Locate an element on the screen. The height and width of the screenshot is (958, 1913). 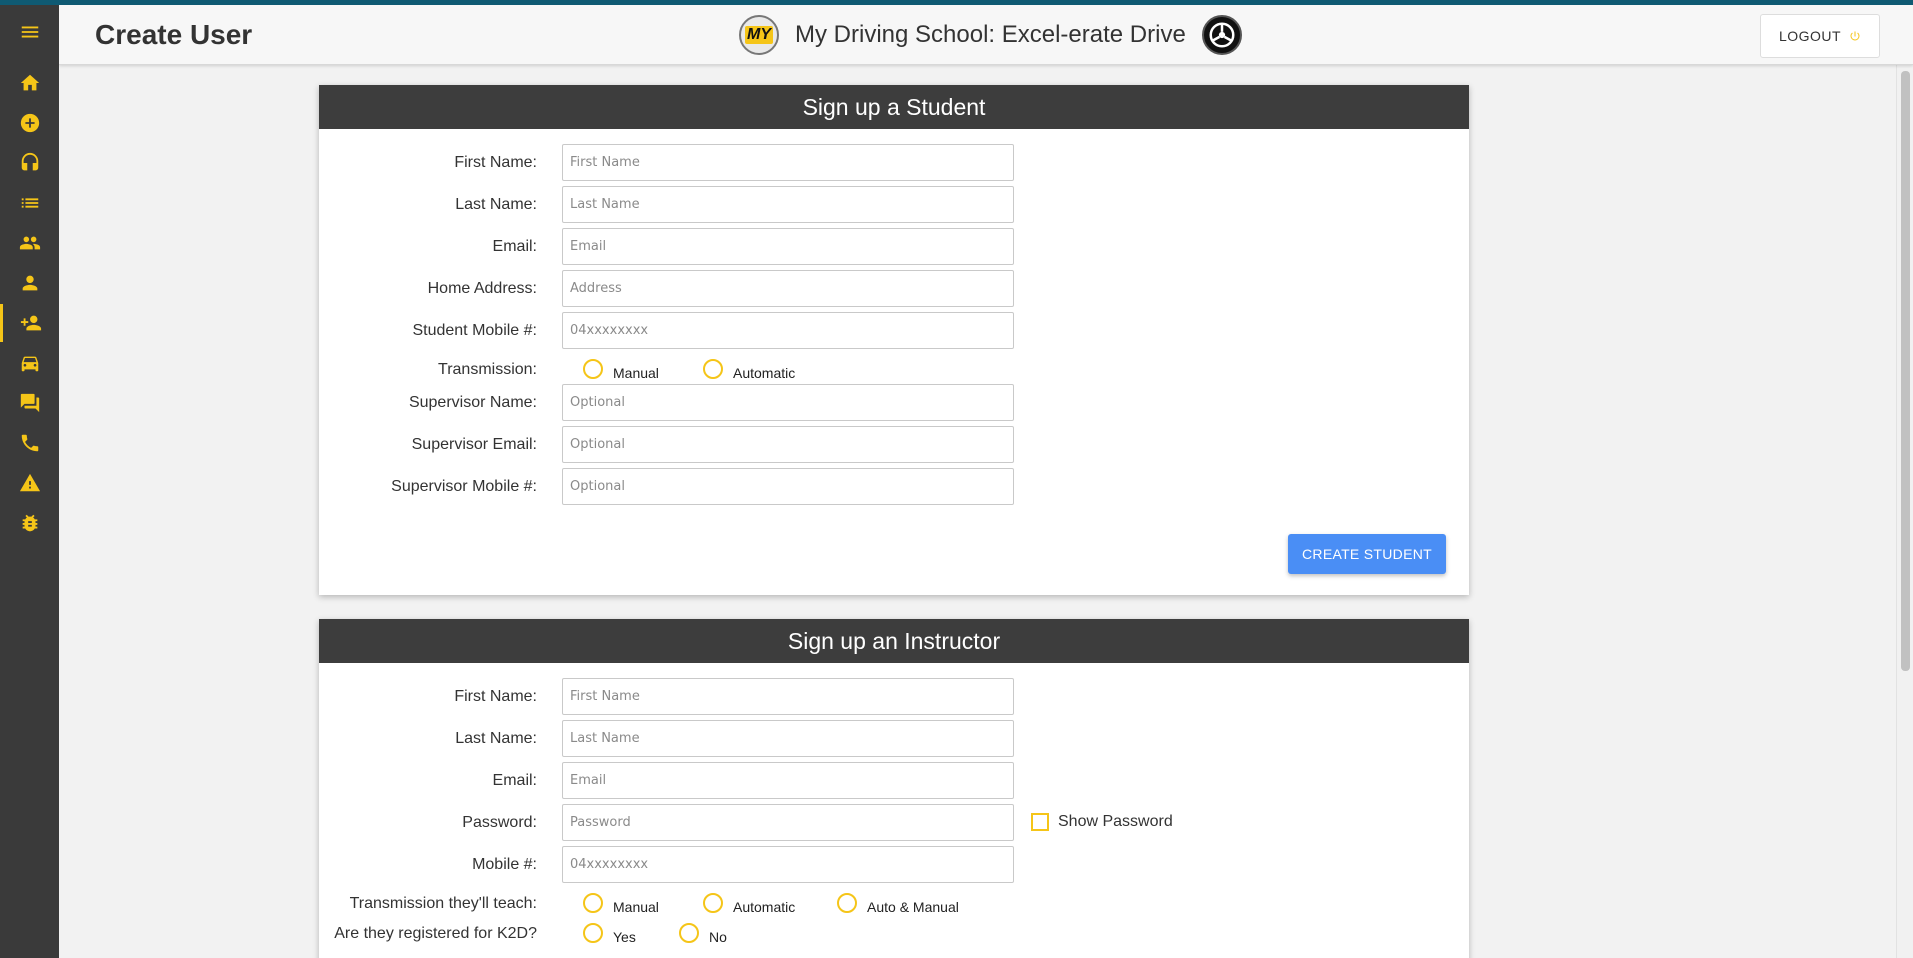
student-first-name-label: First Name: is located at coordinates (495, 162).